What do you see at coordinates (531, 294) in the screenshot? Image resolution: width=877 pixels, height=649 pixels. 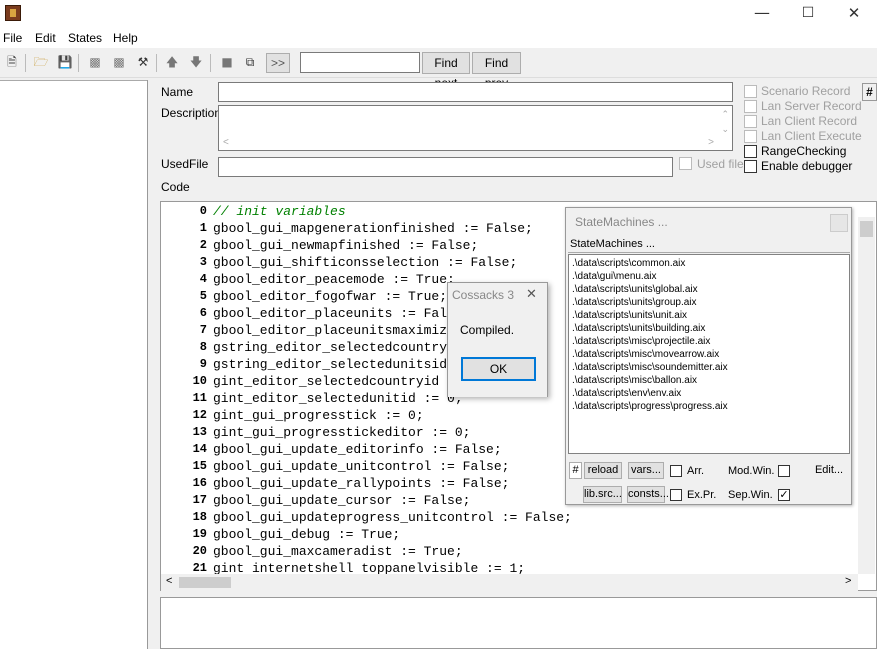 I see `dialog-close-icon: ✕` at bounding box center [531, 294].